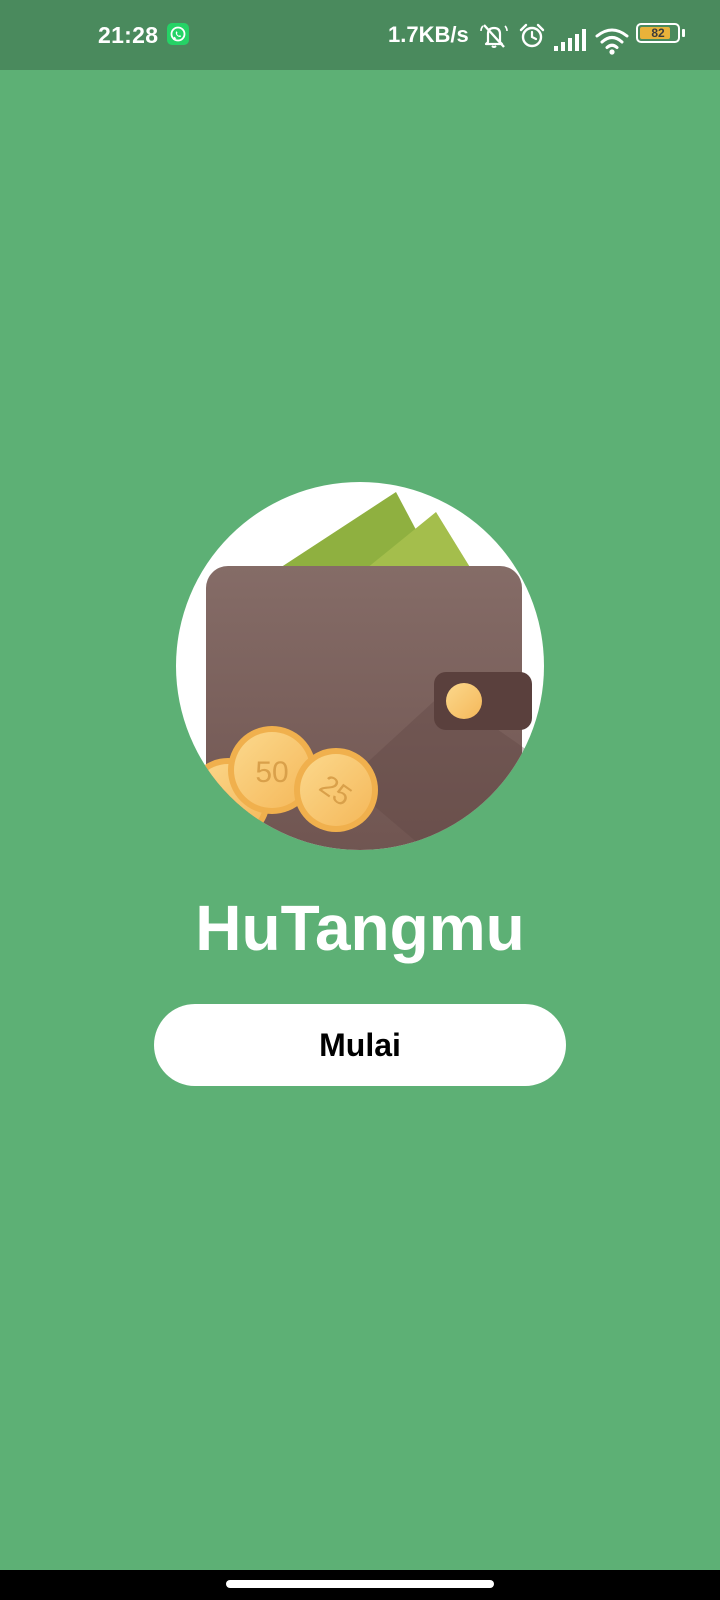 This screenshot has height=1600, width=720. Describe the element at coordinates (128, 34) in the screenshot. I see `status-time: 21:28` at that location.